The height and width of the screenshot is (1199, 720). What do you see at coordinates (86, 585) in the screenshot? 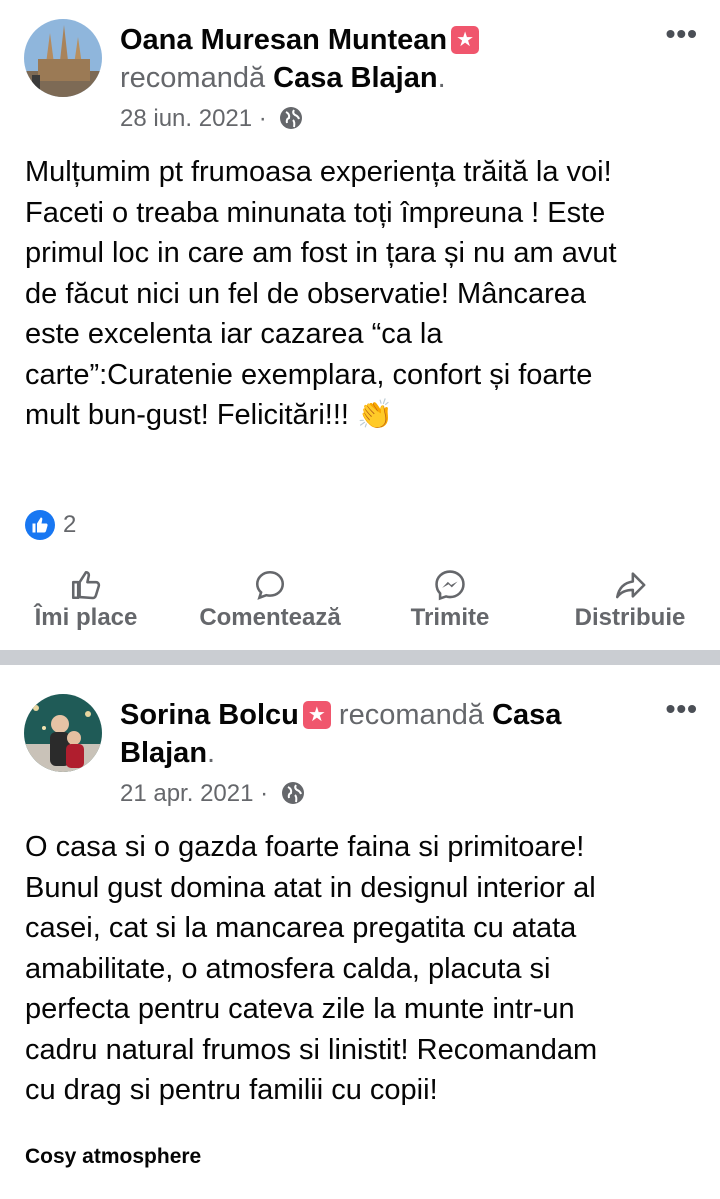
I see `thumbs-up-icon` at bounding box center [86, 585].